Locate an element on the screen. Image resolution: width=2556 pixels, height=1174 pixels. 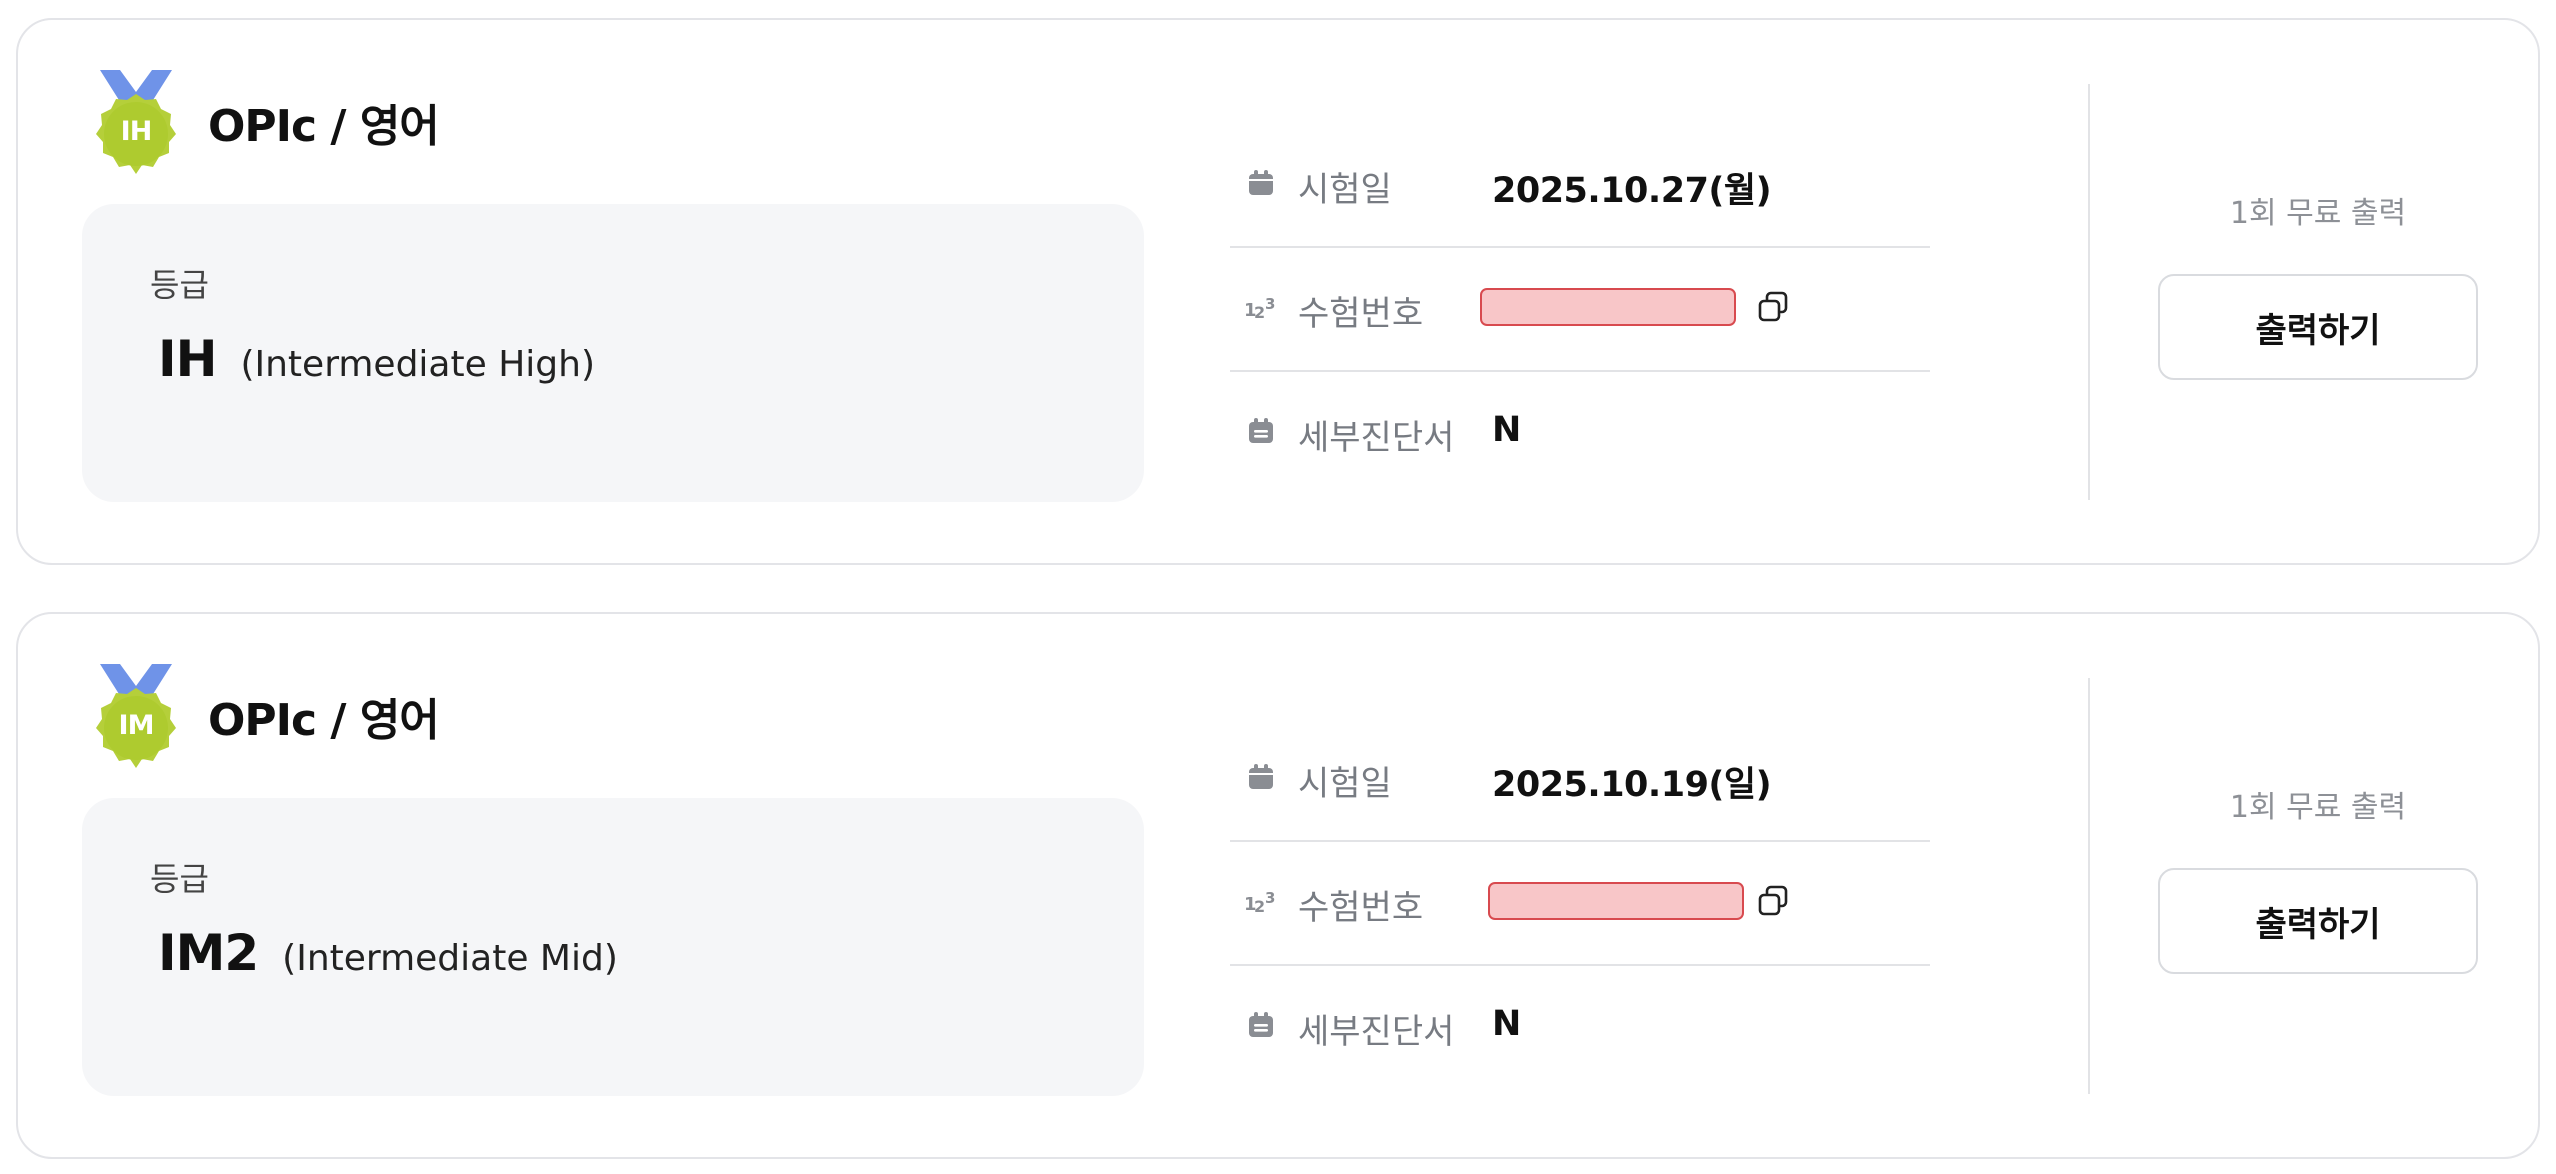
exam-info-list: 시험일 2025.10.19(일) 123 수험번호 세부진단서 N is located at coordinates (1580, 904).